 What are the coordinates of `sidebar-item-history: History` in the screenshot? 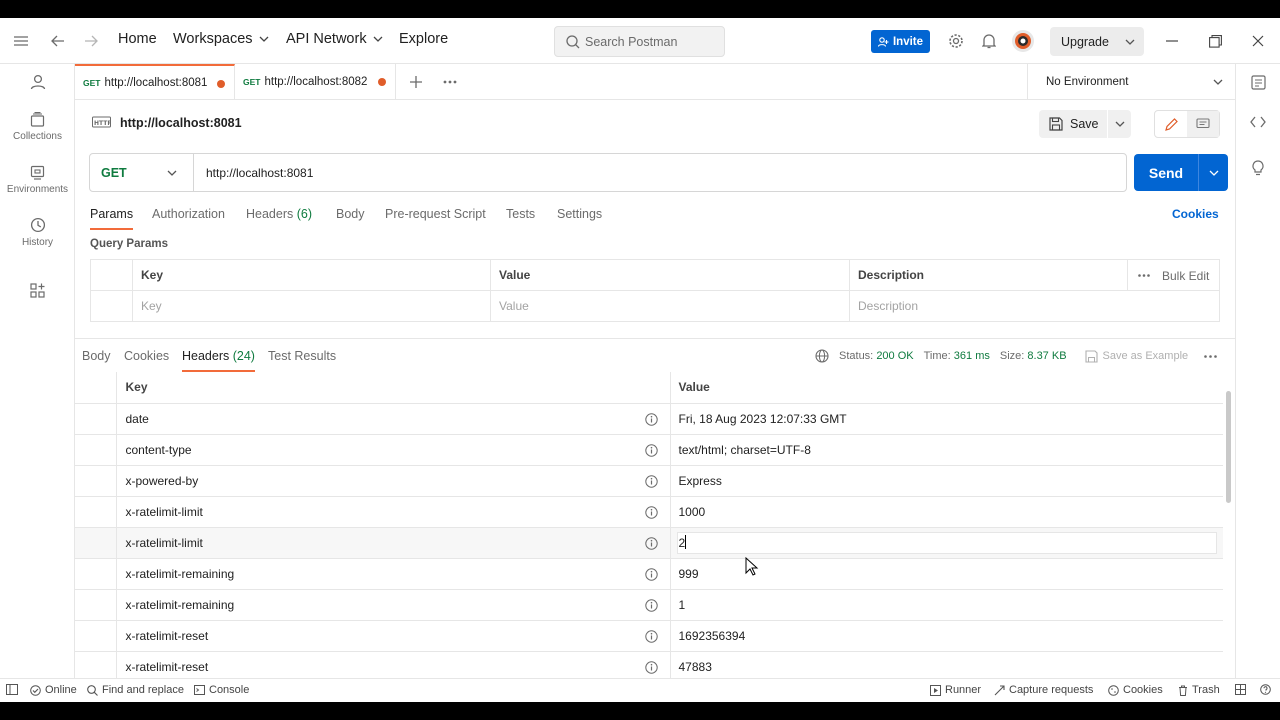 It's located at (37, 232).